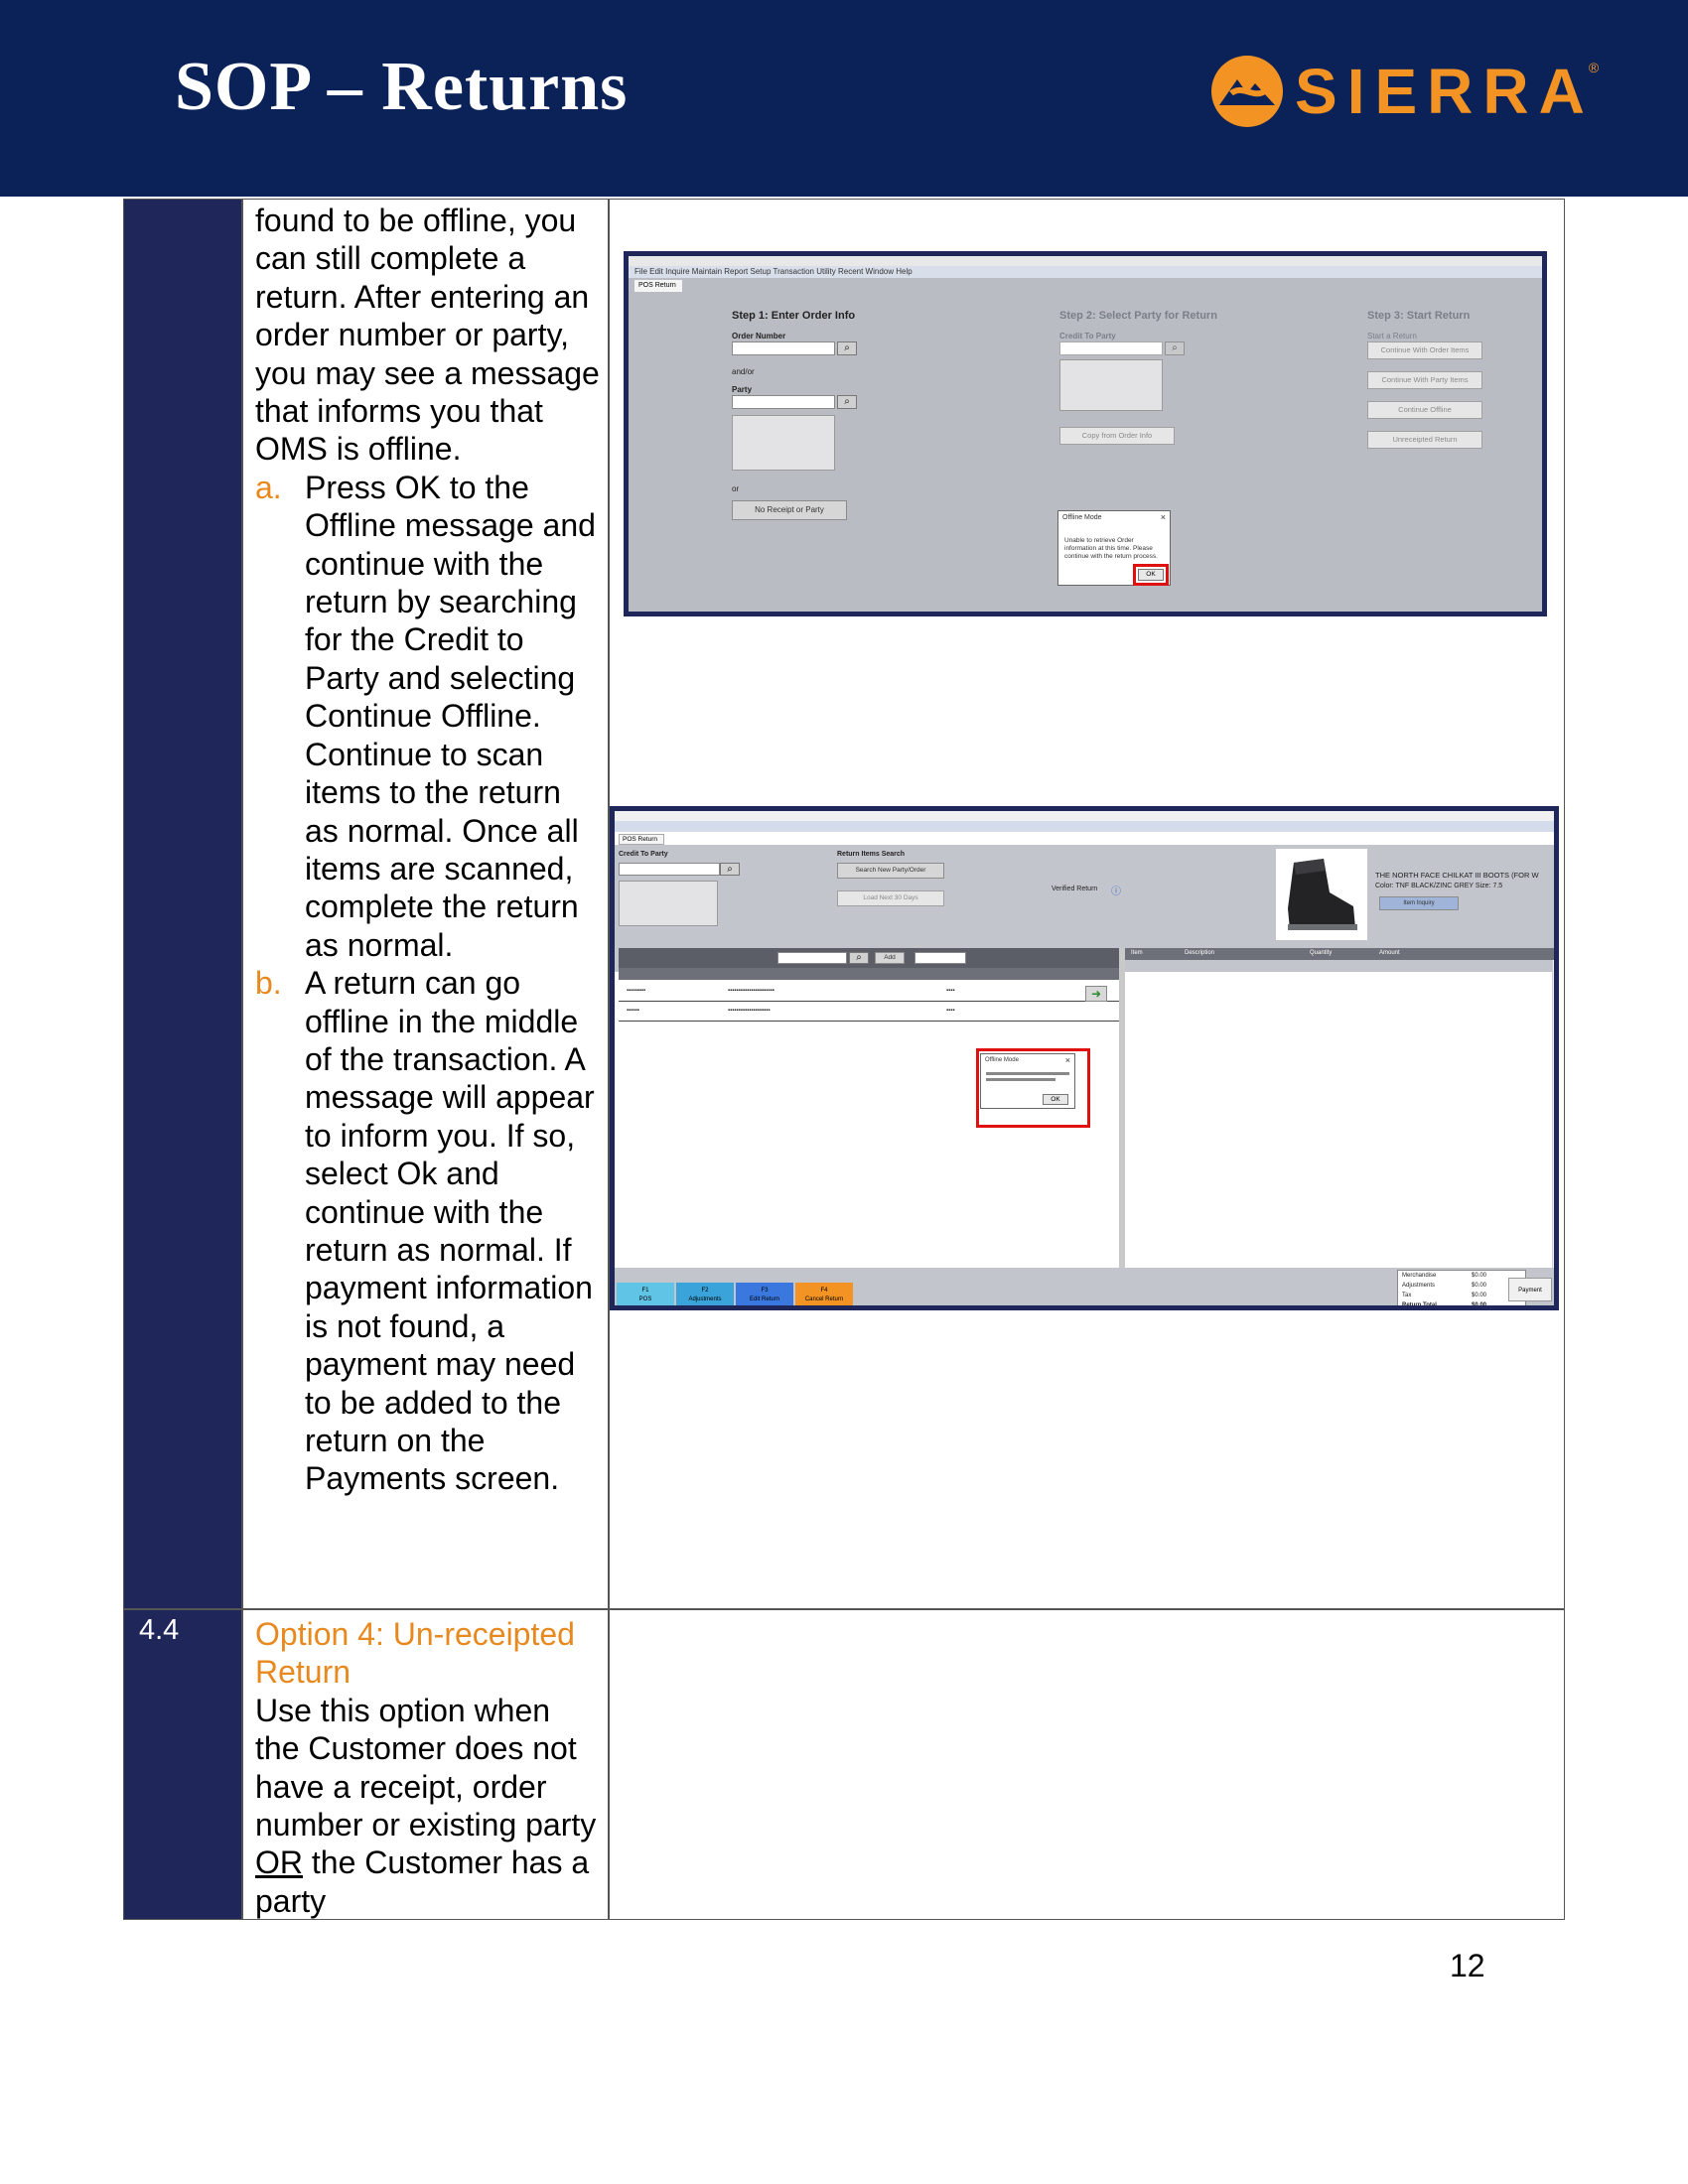  What do you see at coordinates (789, 510) in the screenshot?
I see `no-receipt-button: No Receipt or Party` at bounding box center [789, 510].